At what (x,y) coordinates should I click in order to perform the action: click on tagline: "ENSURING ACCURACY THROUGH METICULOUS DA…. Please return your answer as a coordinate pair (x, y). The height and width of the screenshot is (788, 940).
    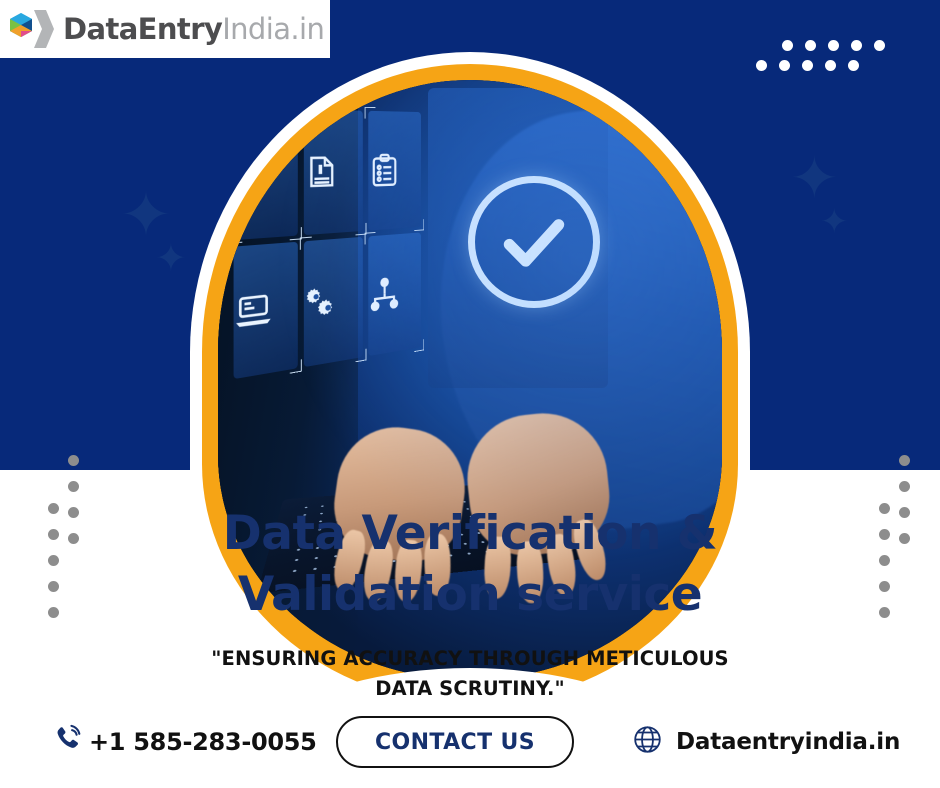
    Looking at the image, I should click on (470, 674).